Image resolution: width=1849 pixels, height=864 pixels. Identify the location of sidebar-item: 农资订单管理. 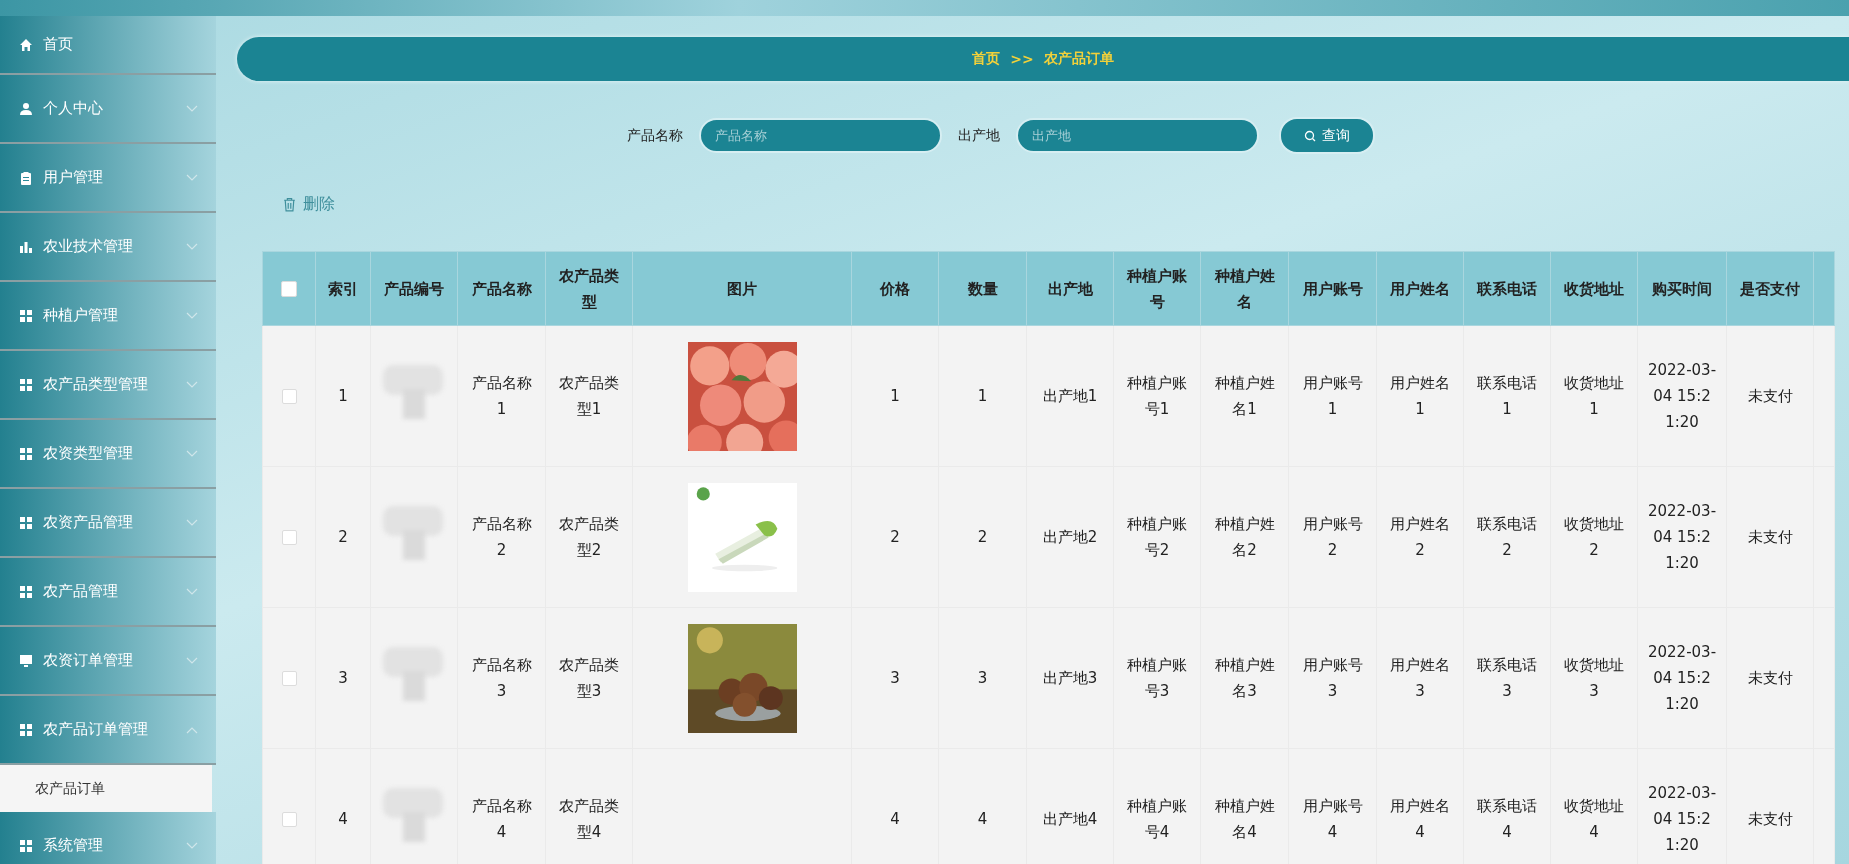
(108, 661).